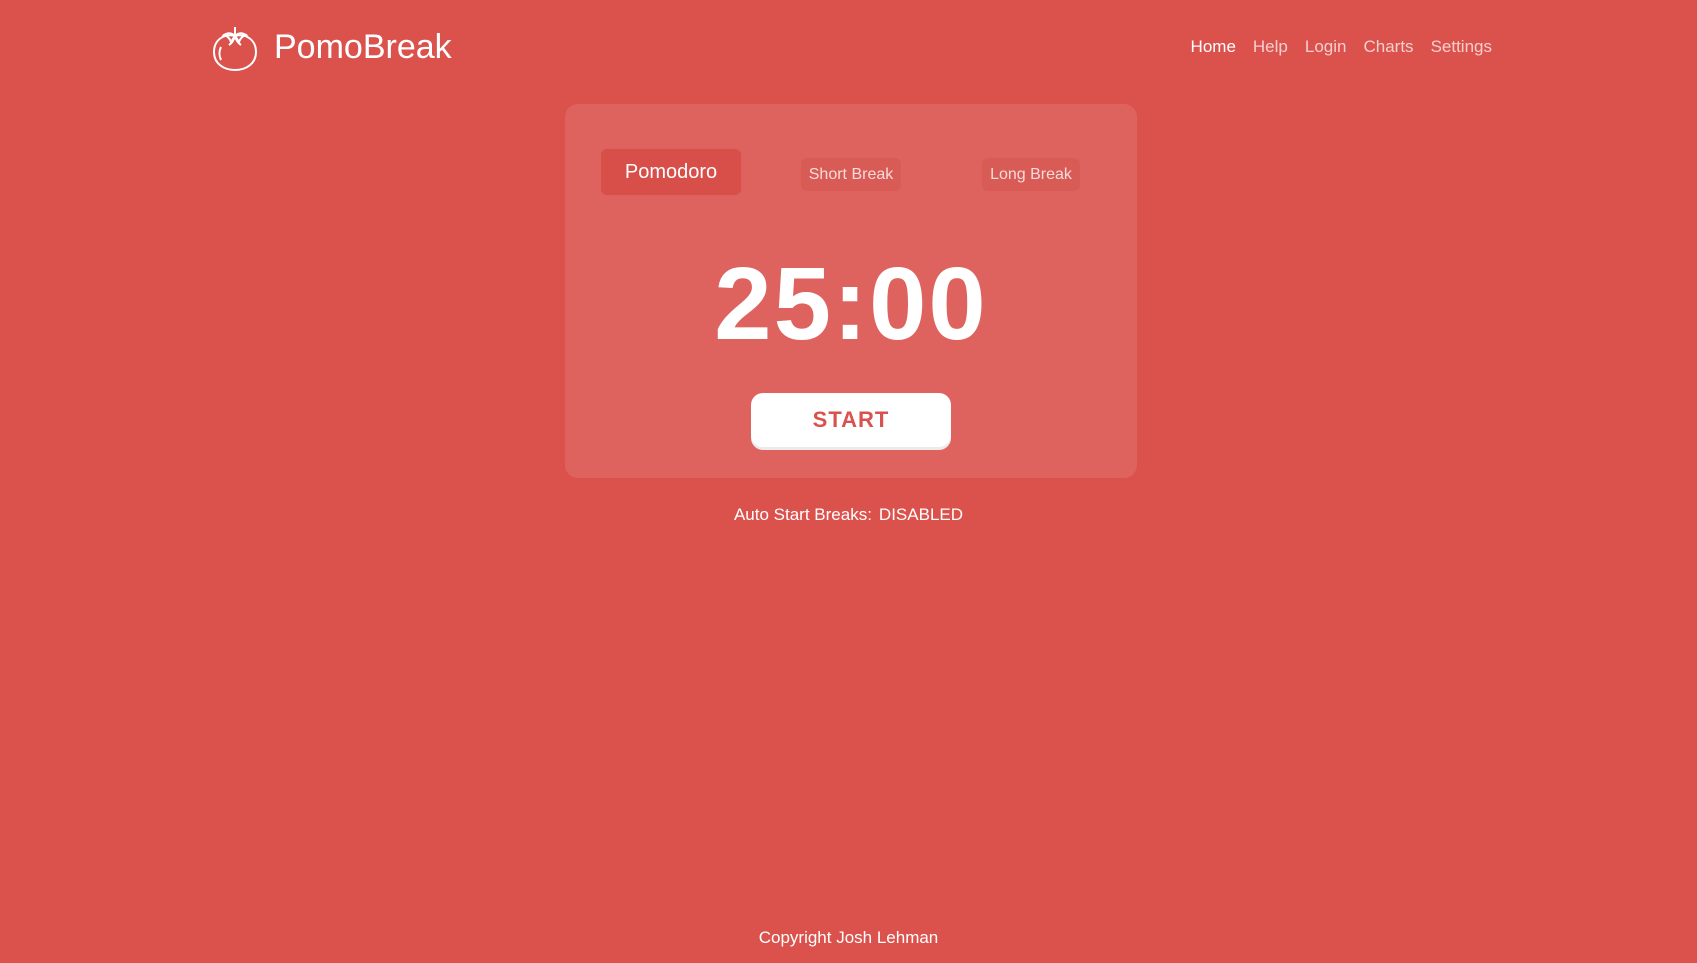 The width and height of the screenshot is (1697, 963). Describe the element at coordinates (671, 172) in the screenshot. I see `tab-pomodoro: Pomodoro` at that location.